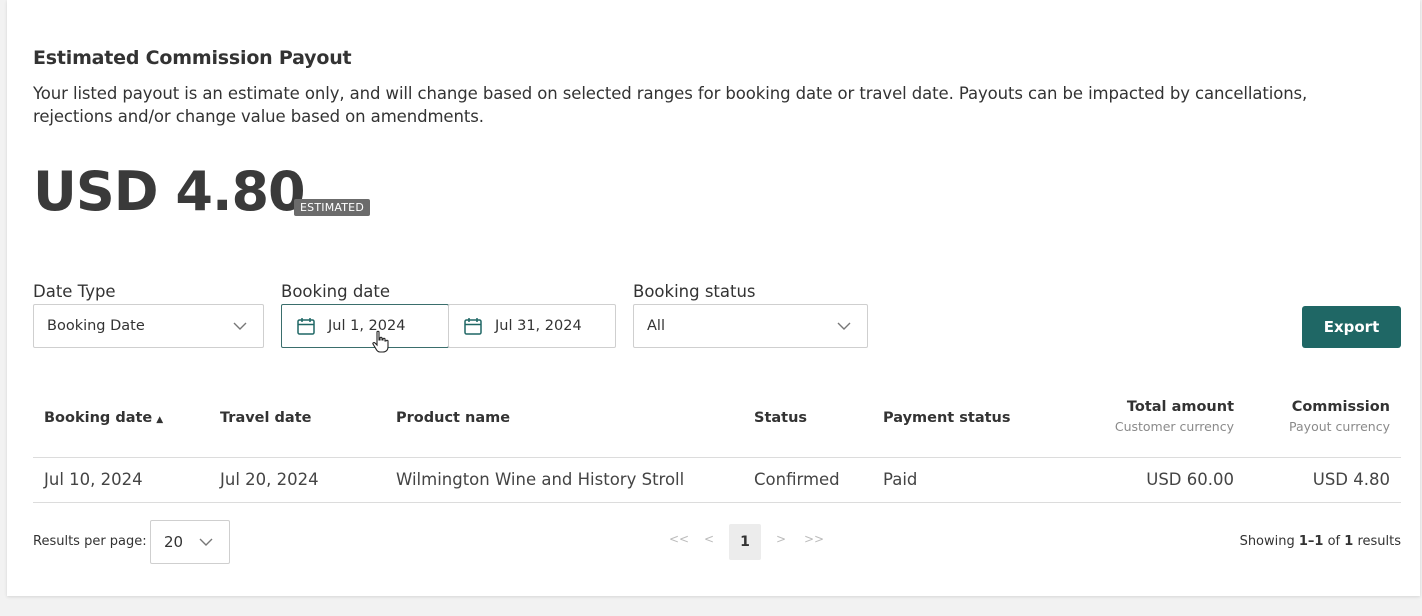 The width and height of the screenshot is (1422, 616). What do you see at coordinates (1351, 327) in the screenshot?
I see `export-button: Export` at bounding box center [1351, 327].